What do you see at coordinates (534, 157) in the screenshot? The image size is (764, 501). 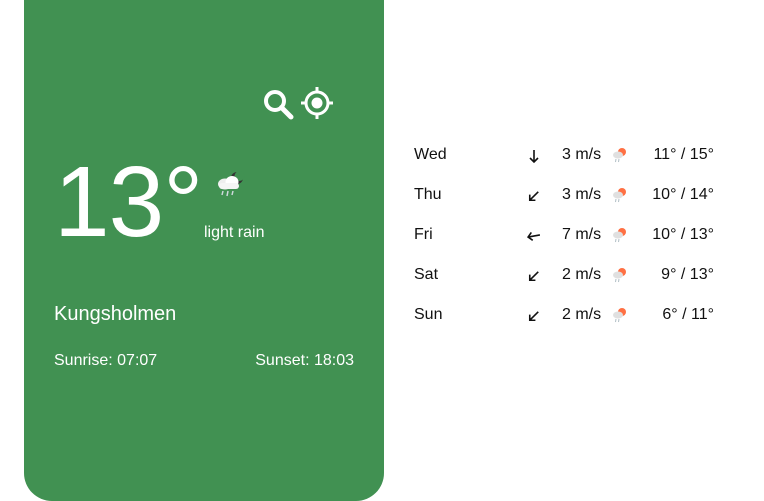 I see `arrow-down-icon` at bounding box center [534, 157].